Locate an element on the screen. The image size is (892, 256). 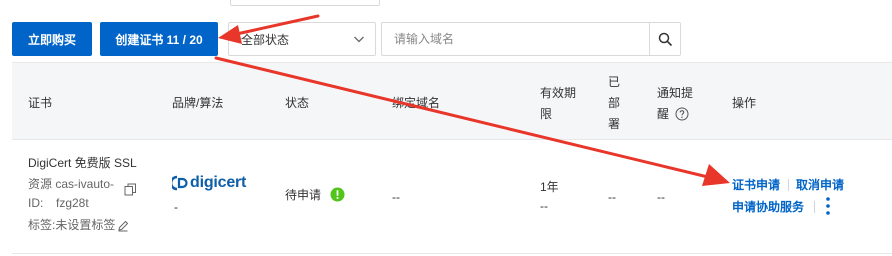
digicert-logo: digicert is located at coordinates (209, 183).